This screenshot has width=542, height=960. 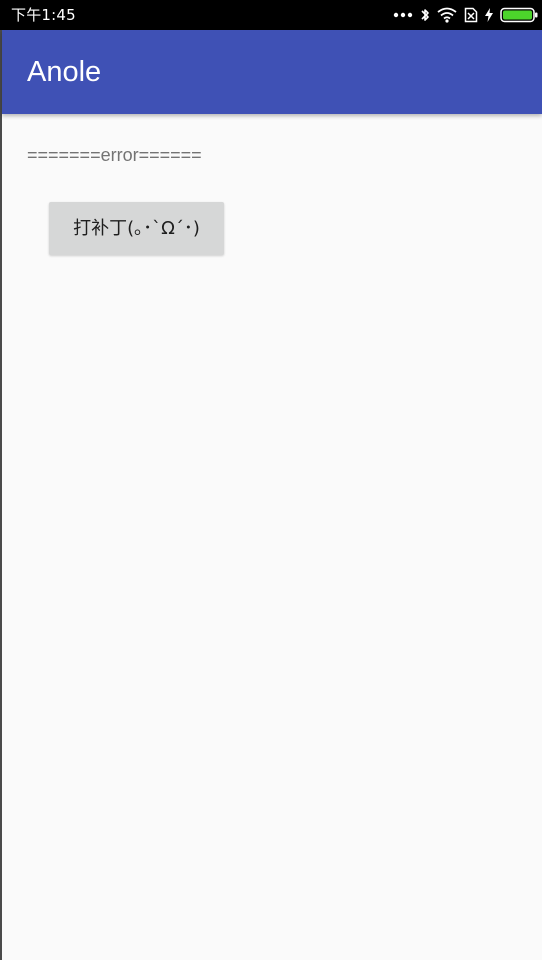 I want to click on charging-icon, so click(x=489, y=15).